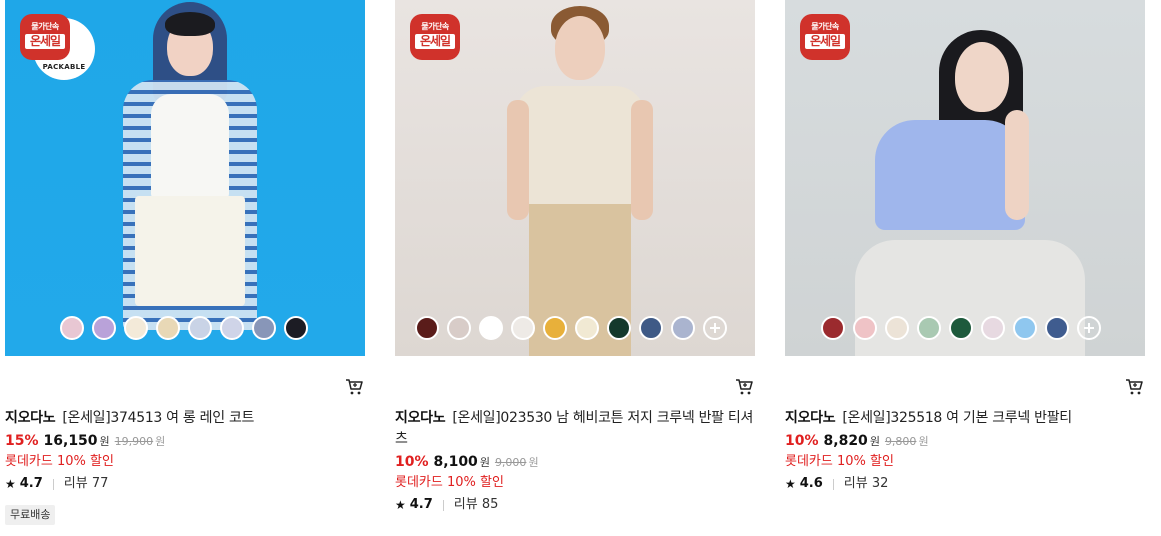 The height and width of the screenshot is (536, 1161). Describe the element at coordinates (957, 418) in the screenshot. I see `product-name: [온세일]325518 여 기본 크루넥 반팔티` at that location.